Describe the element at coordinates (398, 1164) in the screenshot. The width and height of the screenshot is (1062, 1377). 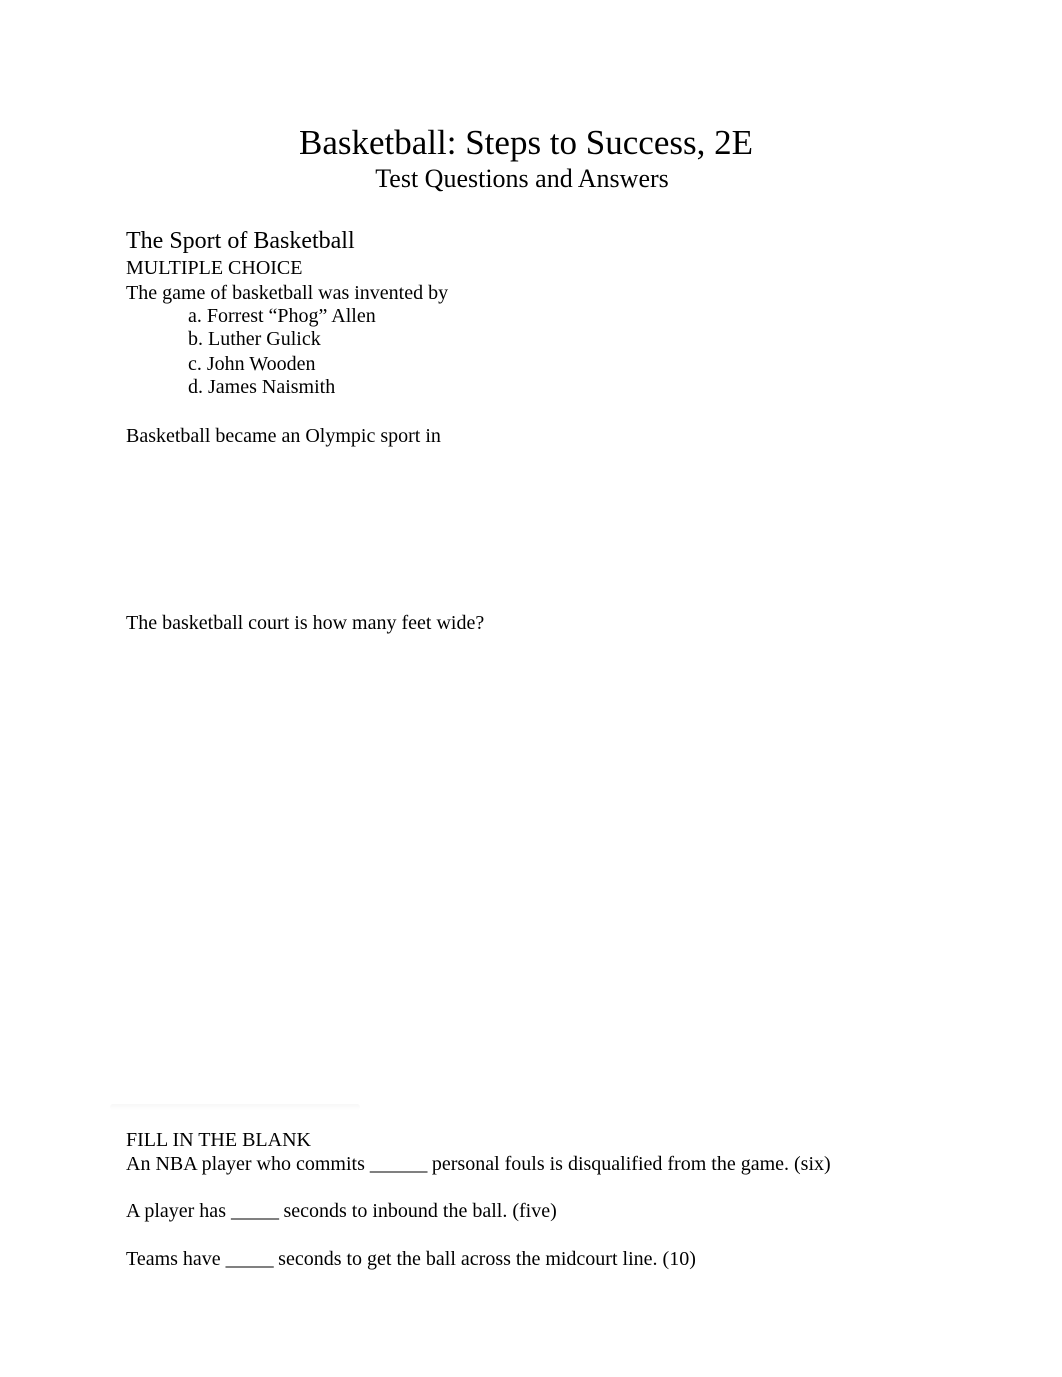
I see `answer-blank: ______` at that location.